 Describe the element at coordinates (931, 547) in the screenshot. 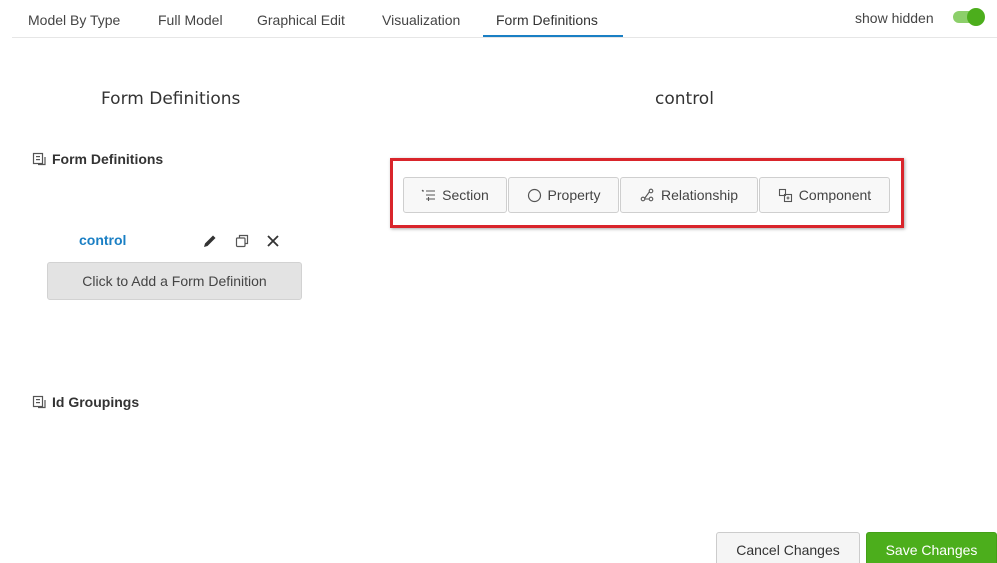

I see `save-changes-button: Save Changes` at that location.